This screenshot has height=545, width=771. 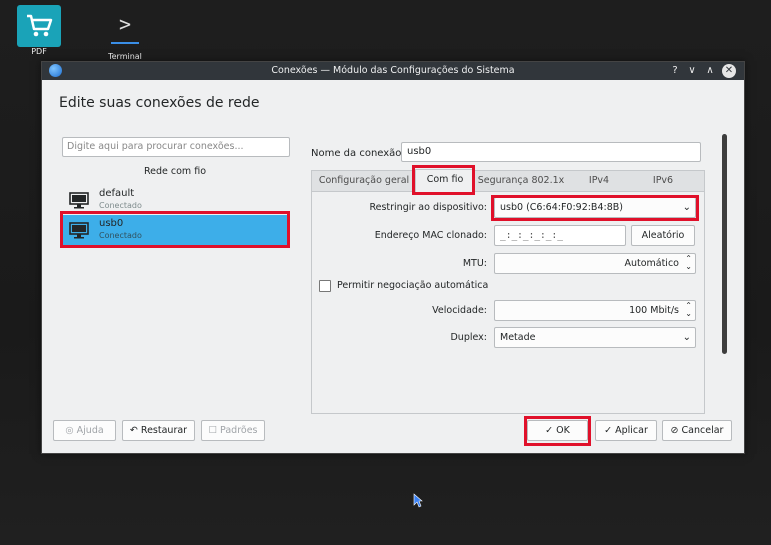 What do you see at coordinates (459, 310) in the screenshot?
I see `speed-label: Velocidade:` at bounding box center [459, 310].